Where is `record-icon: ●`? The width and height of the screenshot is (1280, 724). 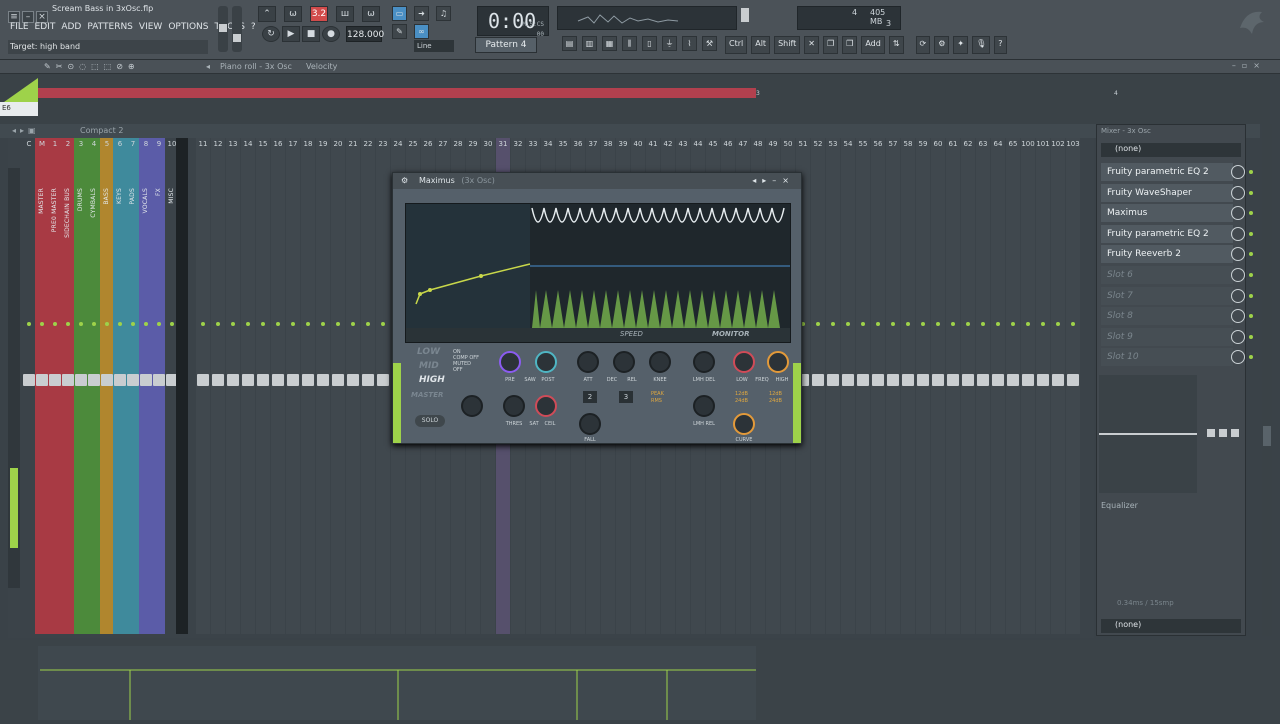
record-icon: ● is located at coordinates (331, 34).